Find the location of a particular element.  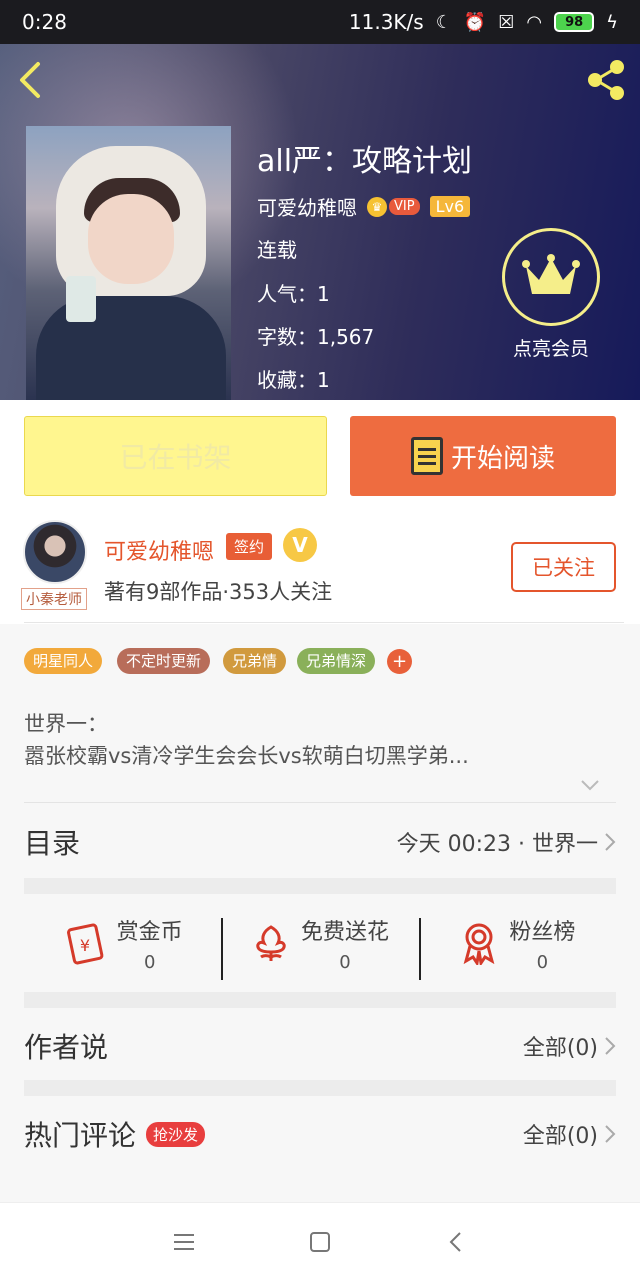

member-label: 点亮会员 is located at coordinates (550, 349).